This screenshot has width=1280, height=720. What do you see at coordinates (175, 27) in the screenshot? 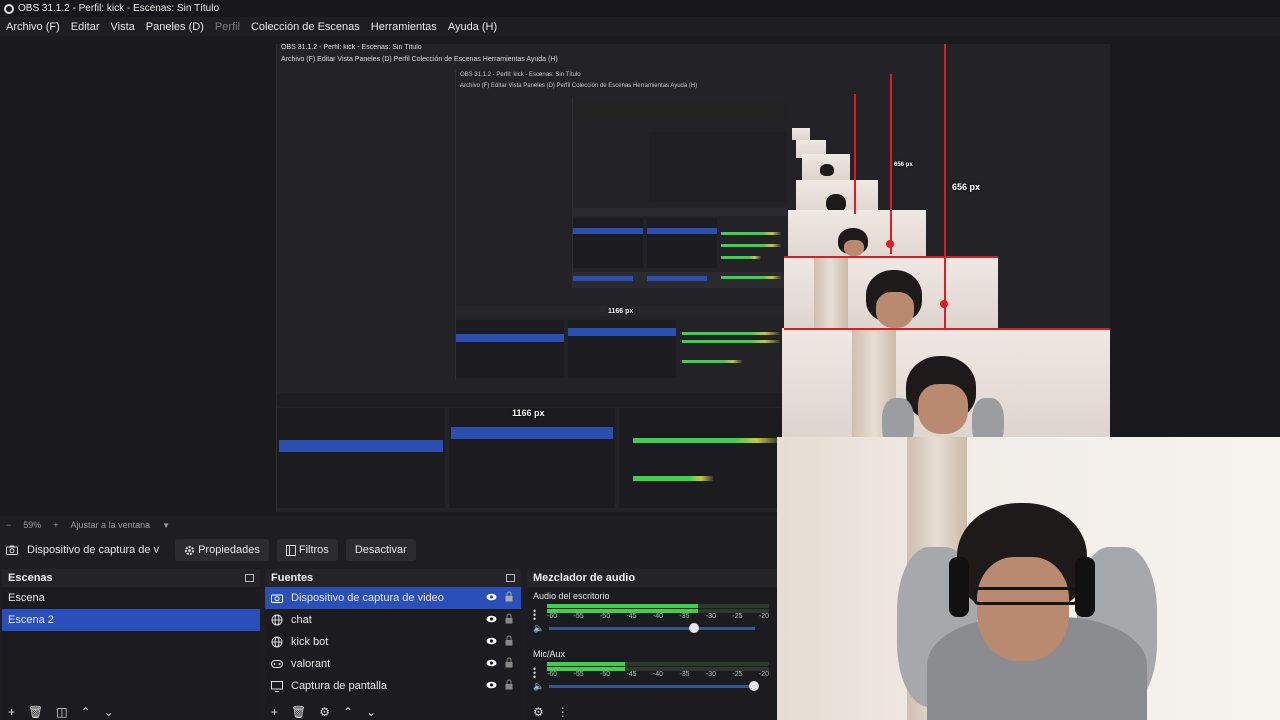
I see `menu-paneles: Paneles (D)` at bounding box center [175, 27].